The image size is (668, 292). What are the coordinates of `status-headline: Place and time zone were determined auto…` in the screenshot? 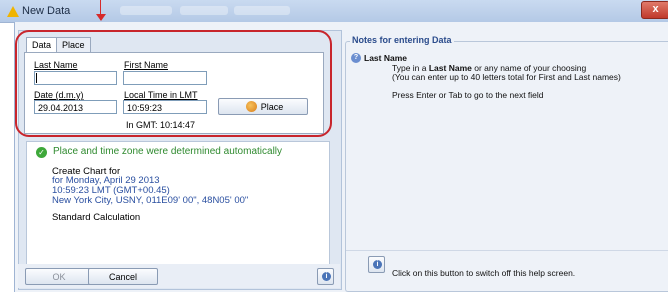 It's located at (168, 151).